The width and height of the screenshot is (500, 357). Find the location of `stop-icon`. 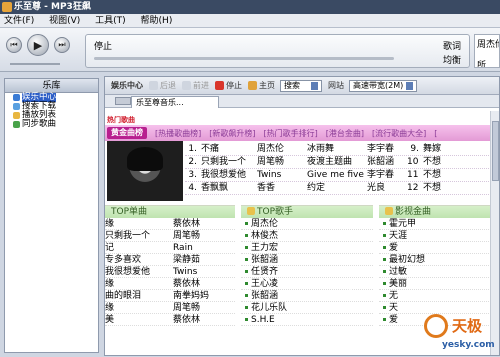

stop-icon is located at coordinates (219, 85).